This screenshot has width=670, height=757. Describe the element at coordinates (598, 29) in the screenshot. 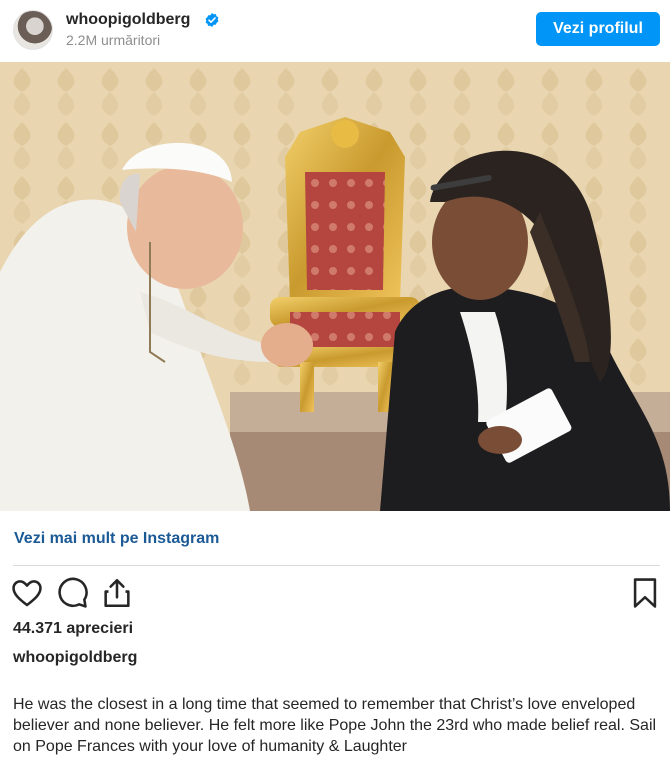

I see `view-profile-button: Vezi profilul` at that location.